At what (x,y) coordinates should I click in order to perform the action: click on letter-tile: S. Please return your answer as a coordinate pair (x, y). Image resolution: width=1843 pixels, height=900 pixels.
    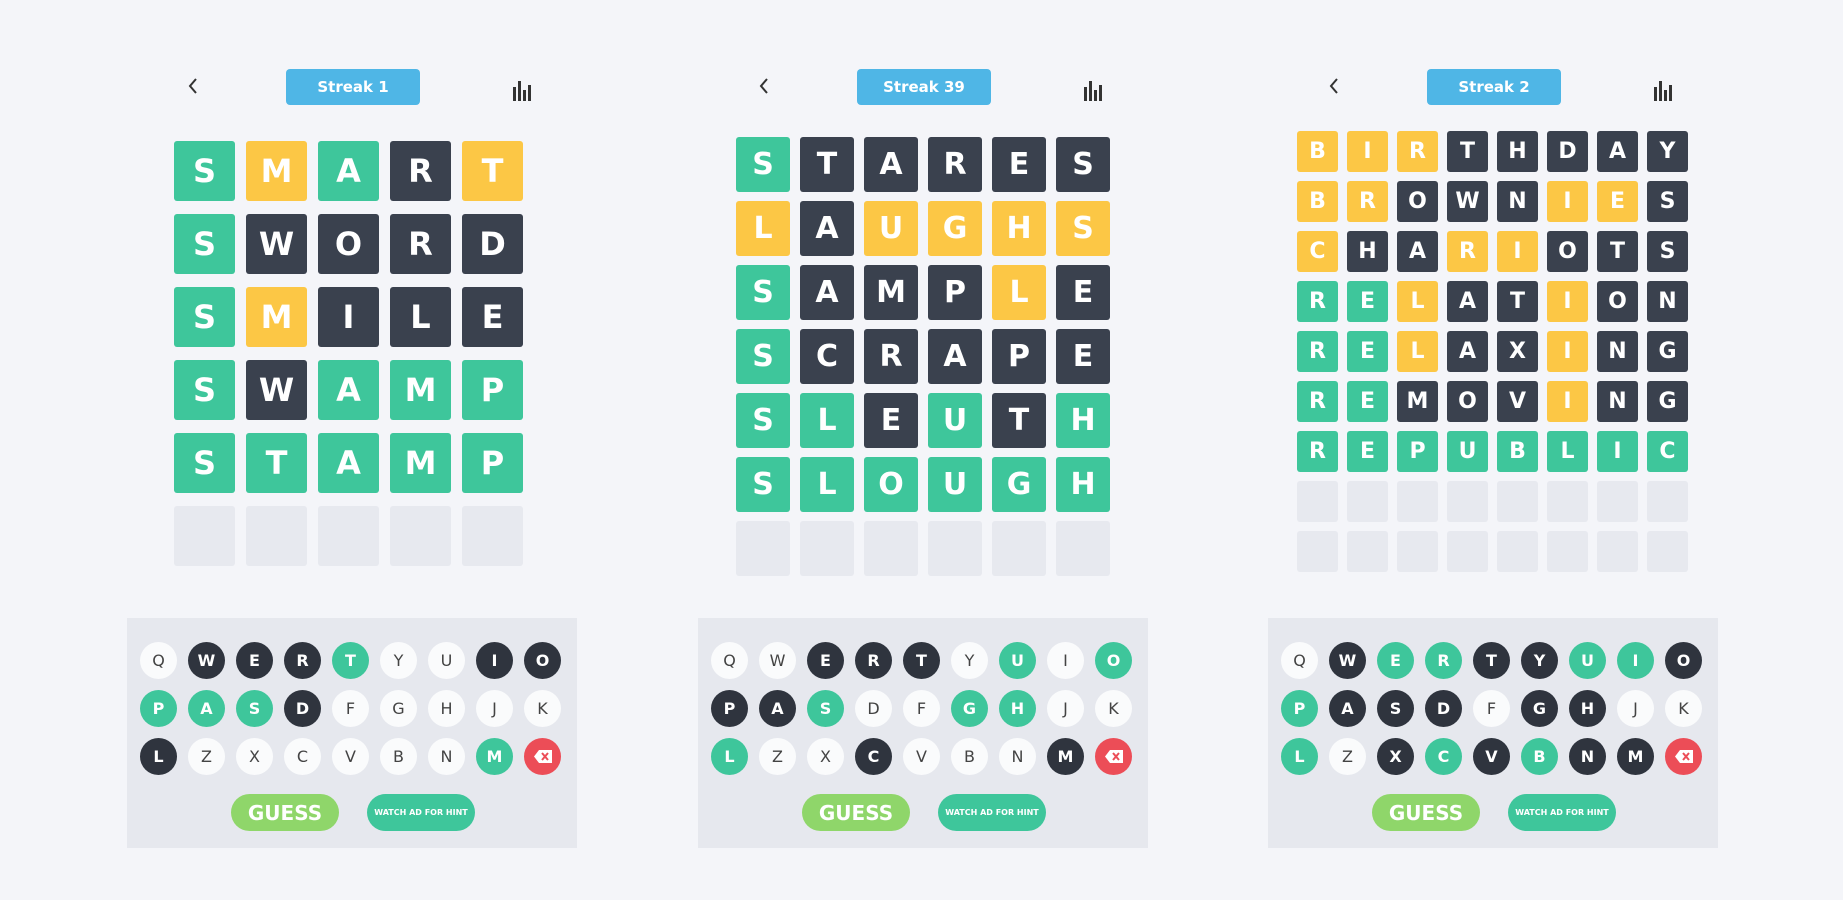
    Looking at the image, I should click on (1667, 251).